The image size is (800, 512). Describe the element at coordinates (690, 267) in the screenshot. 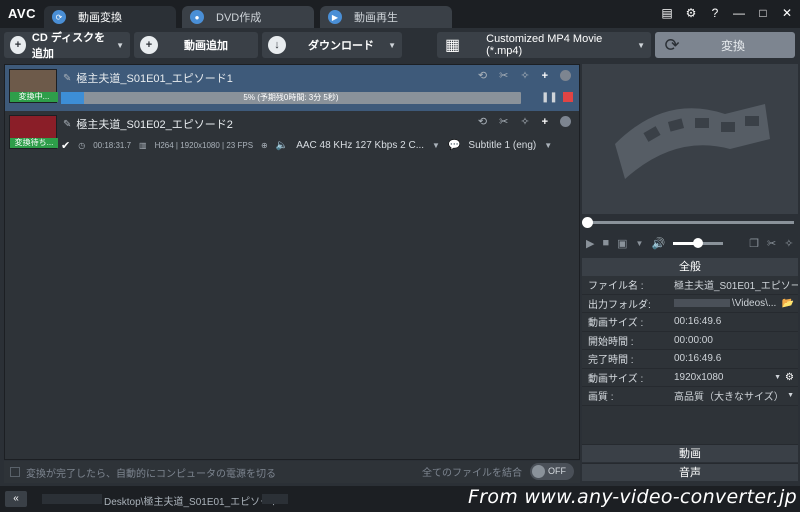

I see `properties-header: 全般` at that location.